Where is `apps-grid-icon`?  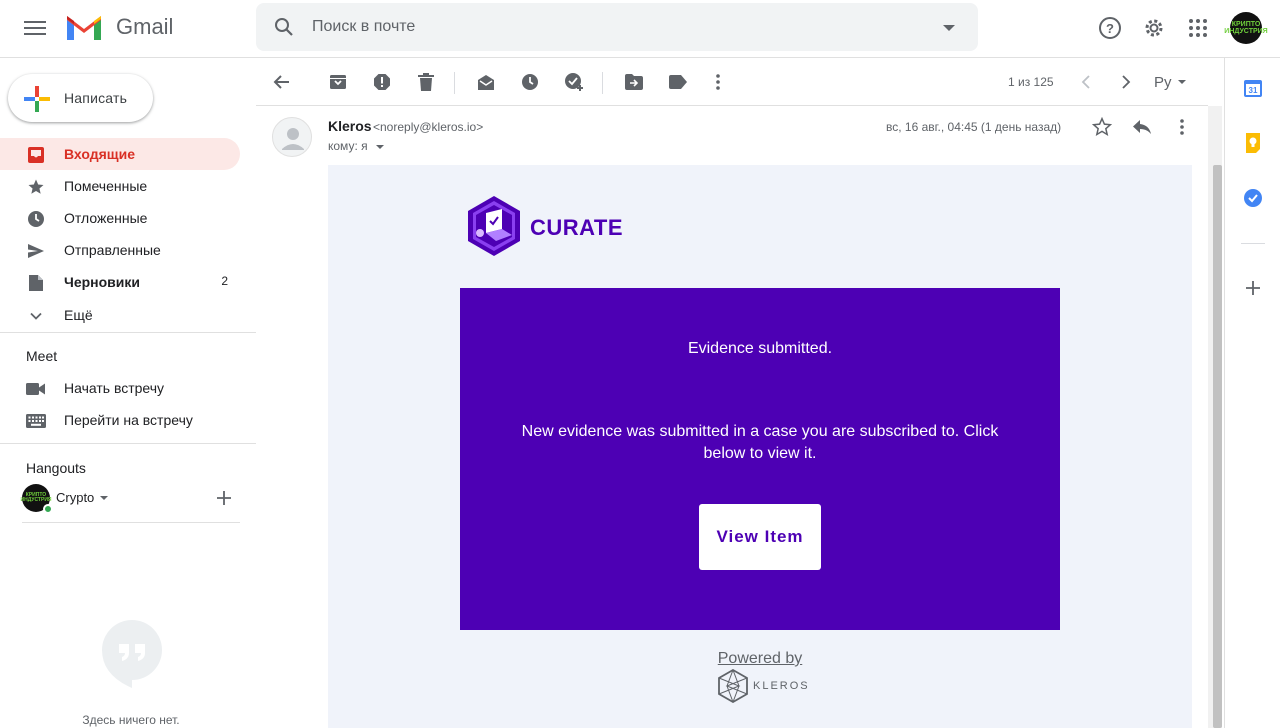
apps-grid-icon is located at coordinates (1198, 28).